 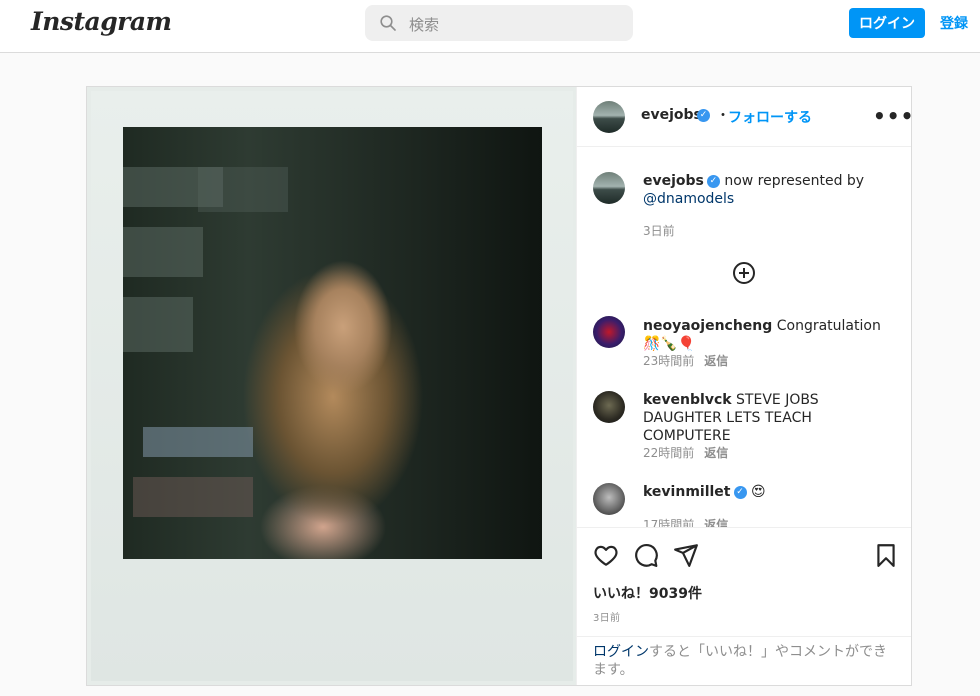 I want to click on comment-username: kevenblvck, so click(x=687, y=400).